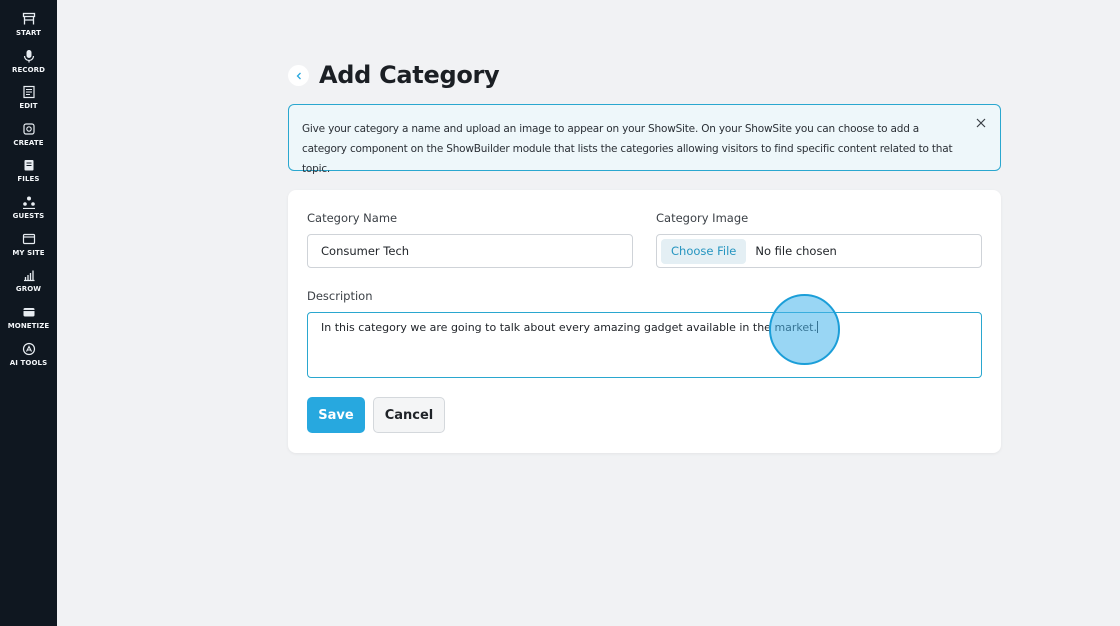 The width and height of the screenshot is (1120, 626). I want to click on category-image-file-input: Choose File No file chosen, so click(819, 251).